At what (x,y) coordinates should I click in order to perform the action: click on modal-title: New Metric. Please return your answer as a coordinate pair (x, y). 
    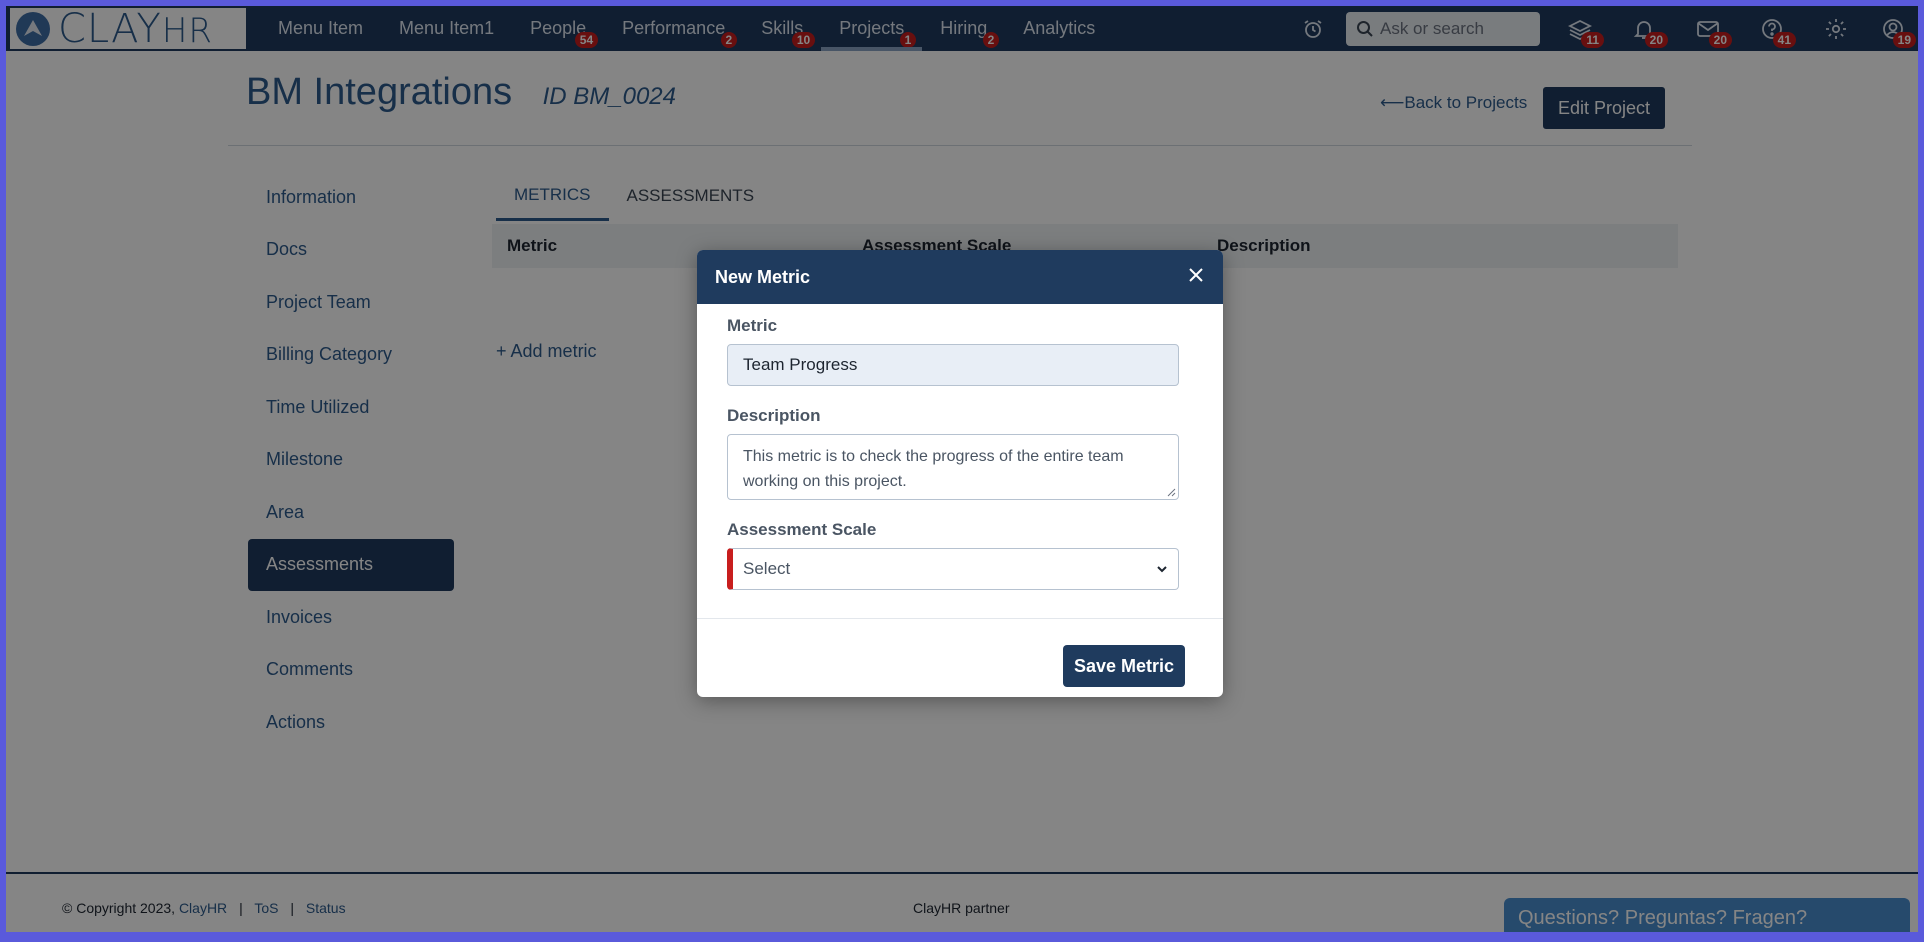
    Looking at the image, I should click on (763, 276).